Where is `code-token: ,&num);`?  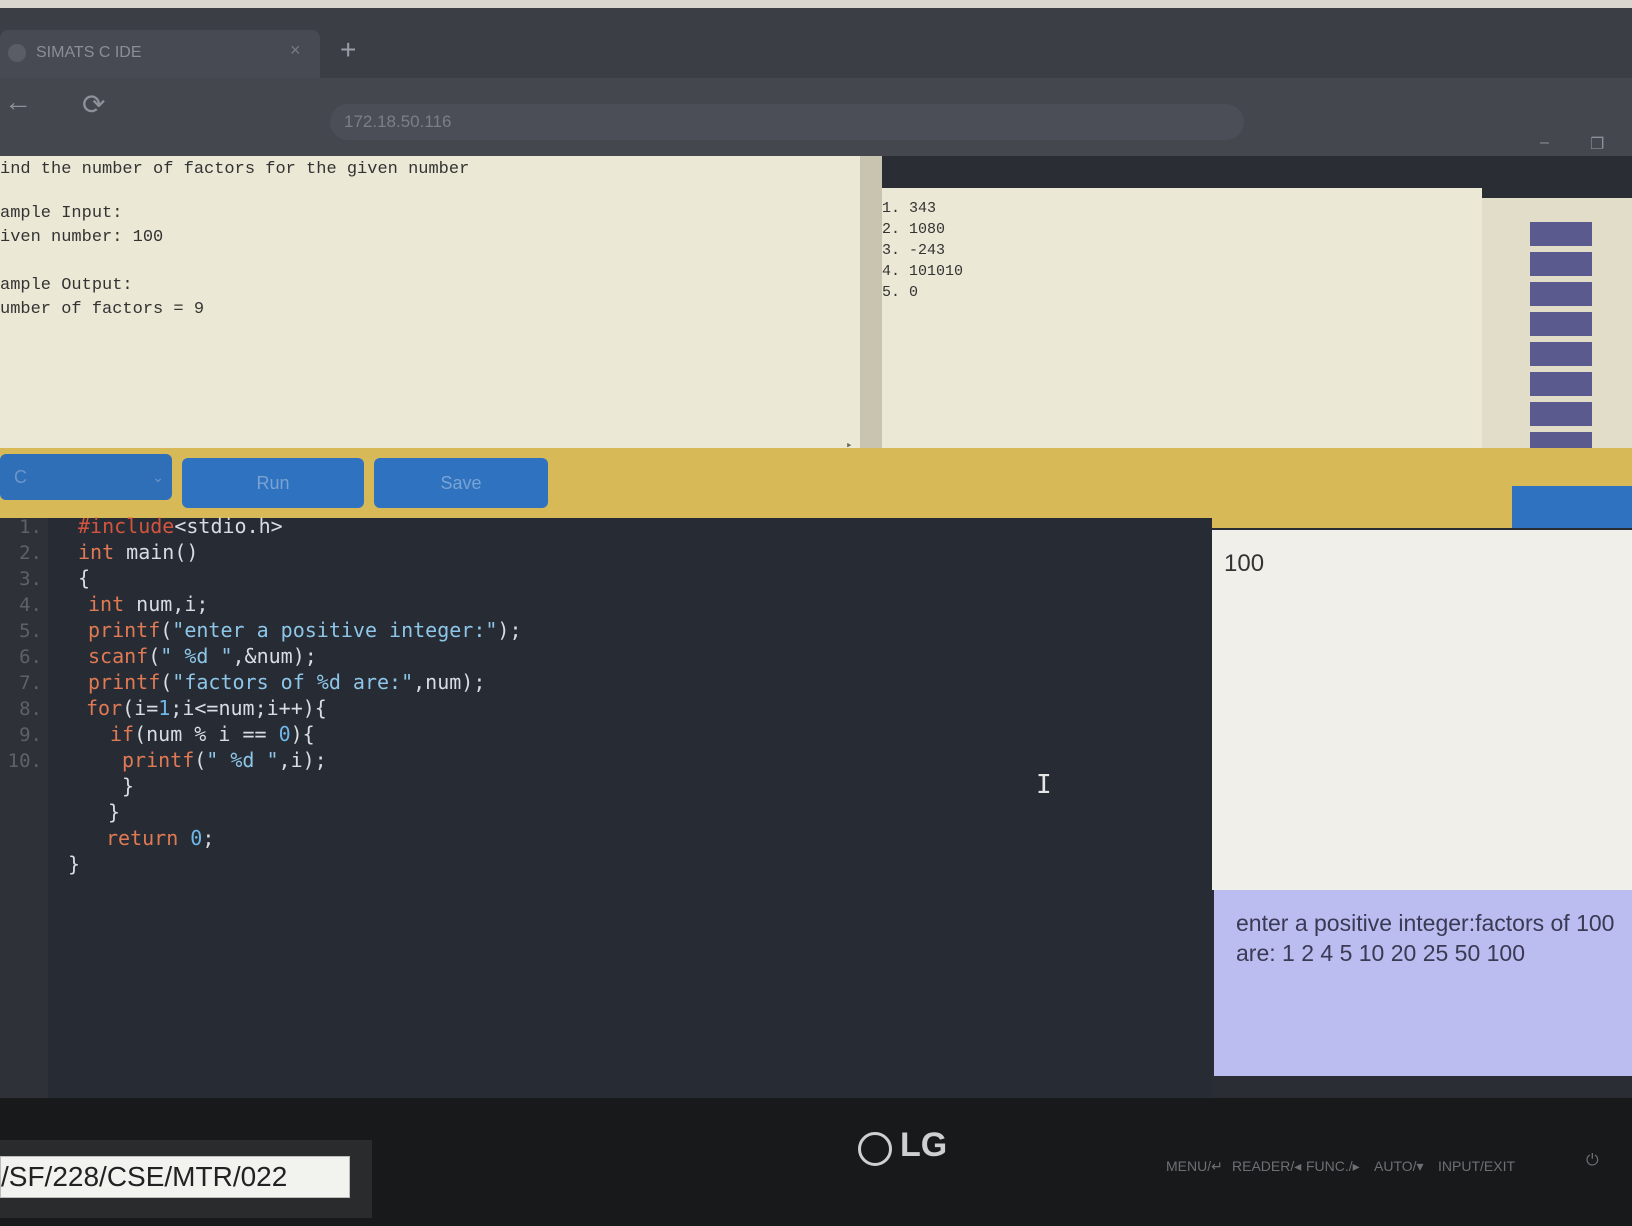
code-token: ,&num); is located at coordinates (274, 656).